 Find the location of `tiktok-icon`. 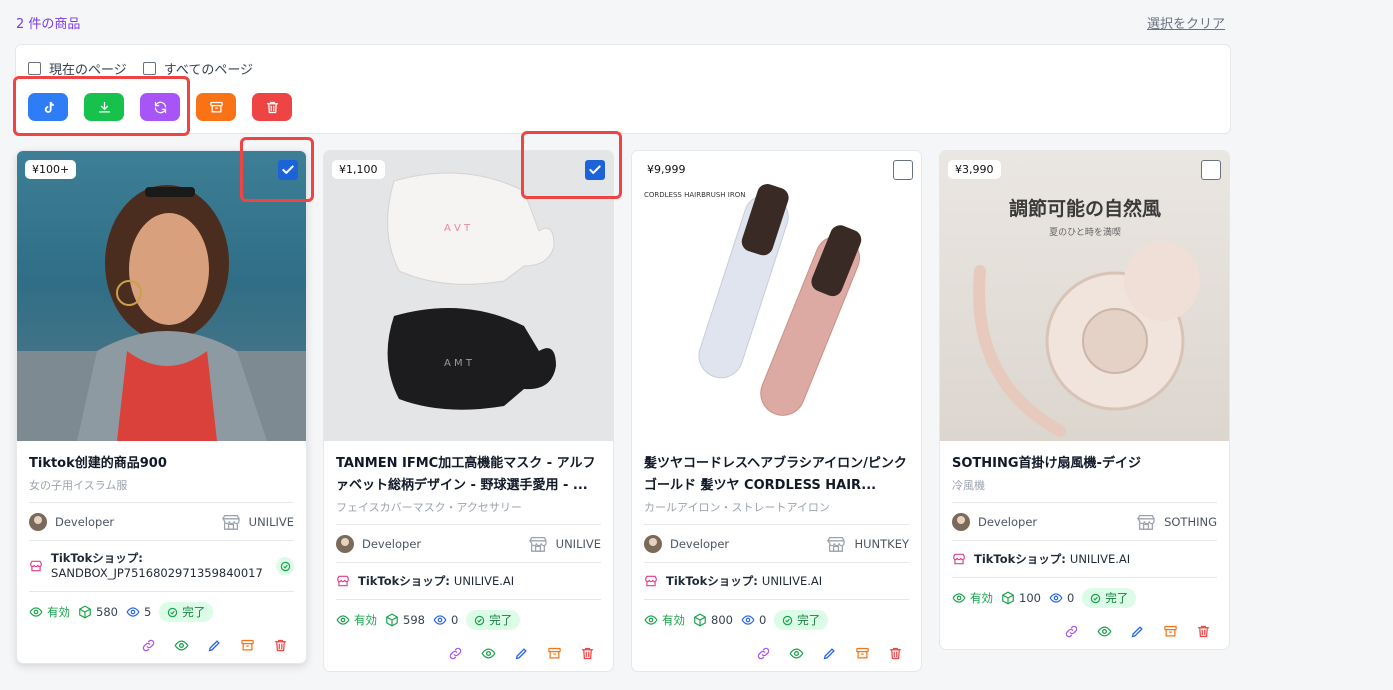

tiktok-icon is located at coordinates (49, 107).